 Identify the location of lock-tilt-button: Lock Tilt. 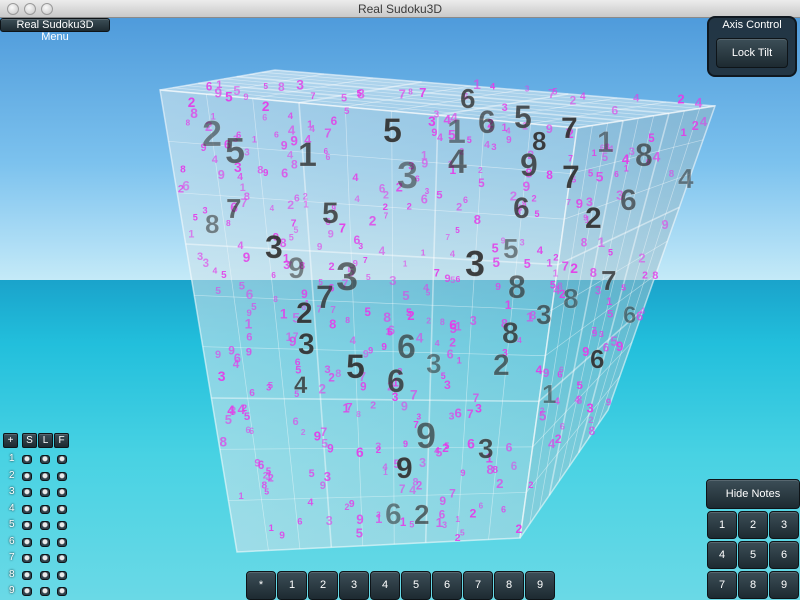
(752, 53).